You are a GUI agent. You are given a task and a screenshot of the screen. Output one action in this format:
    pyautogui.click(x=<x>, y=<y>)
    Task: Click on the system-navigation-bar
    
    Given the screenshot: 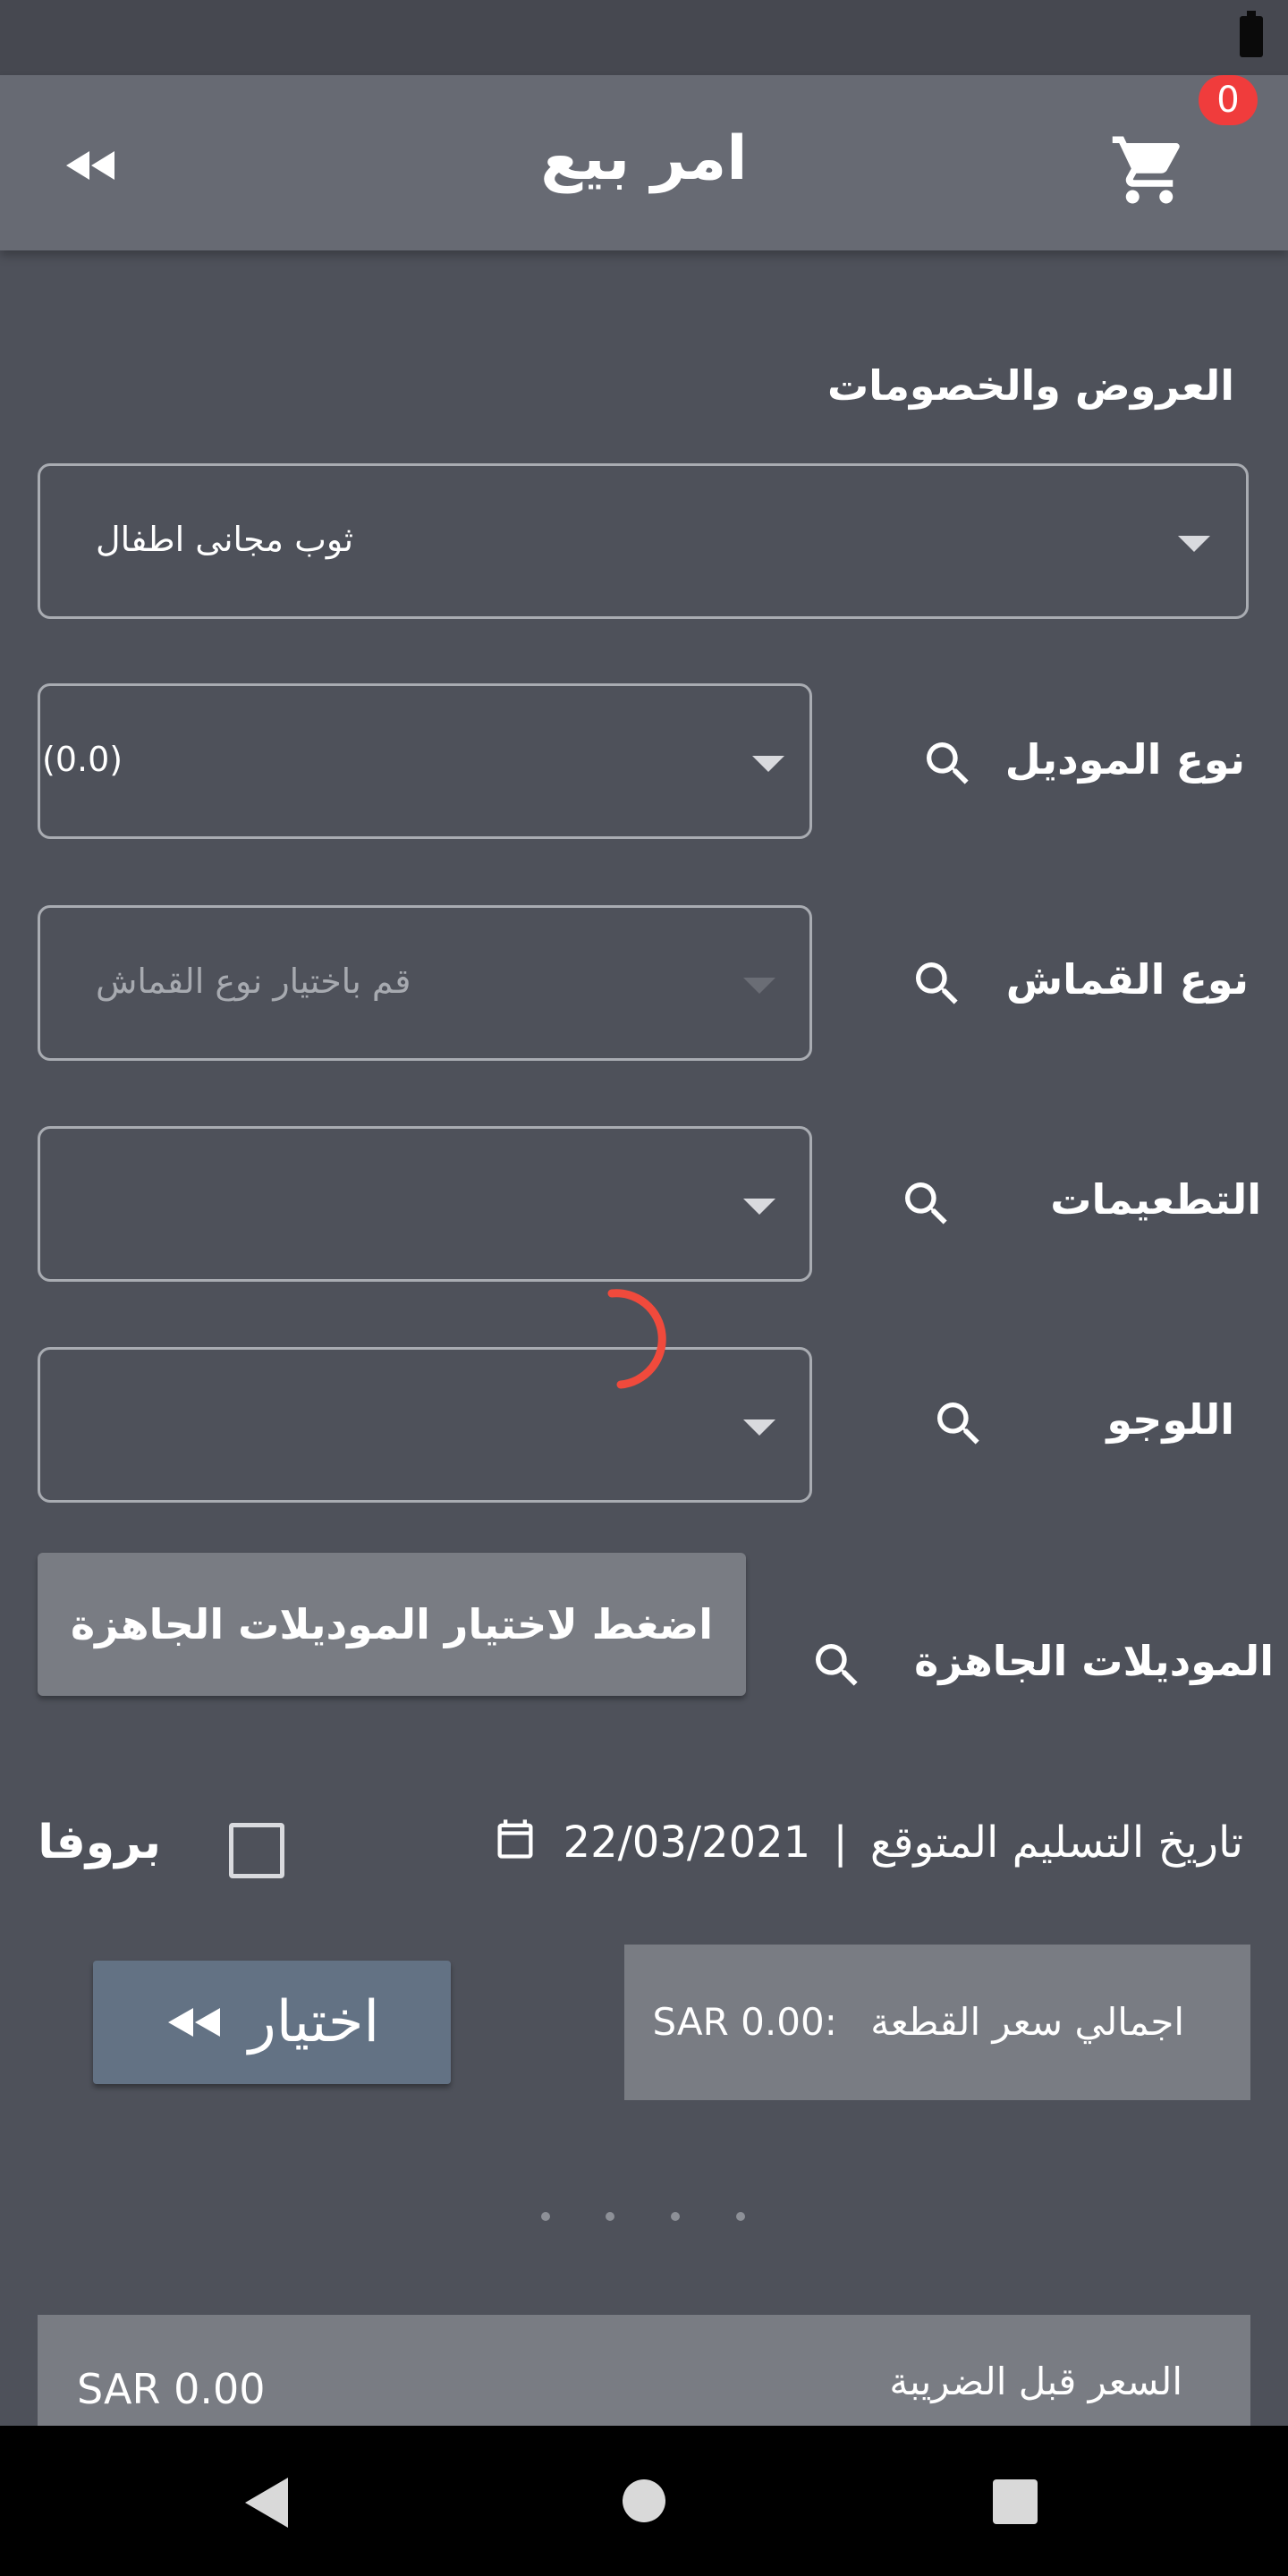 What is the action you would take?
    pyautogui.click(x=644, y=2501)
    